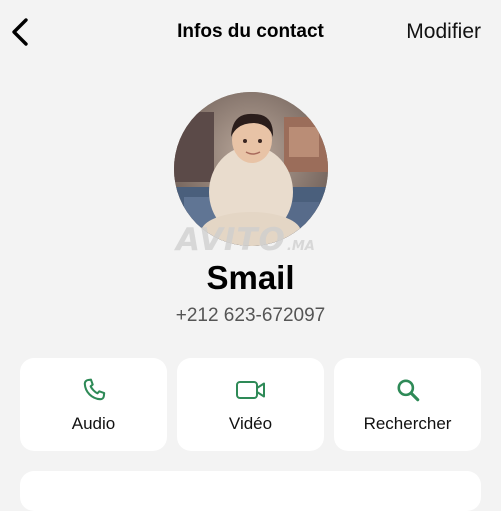 This screenshot has width=501, height=511. Describe the element at coordinates (407, 423) in the screenshot. I see `search-label: Rechercher` at that location.